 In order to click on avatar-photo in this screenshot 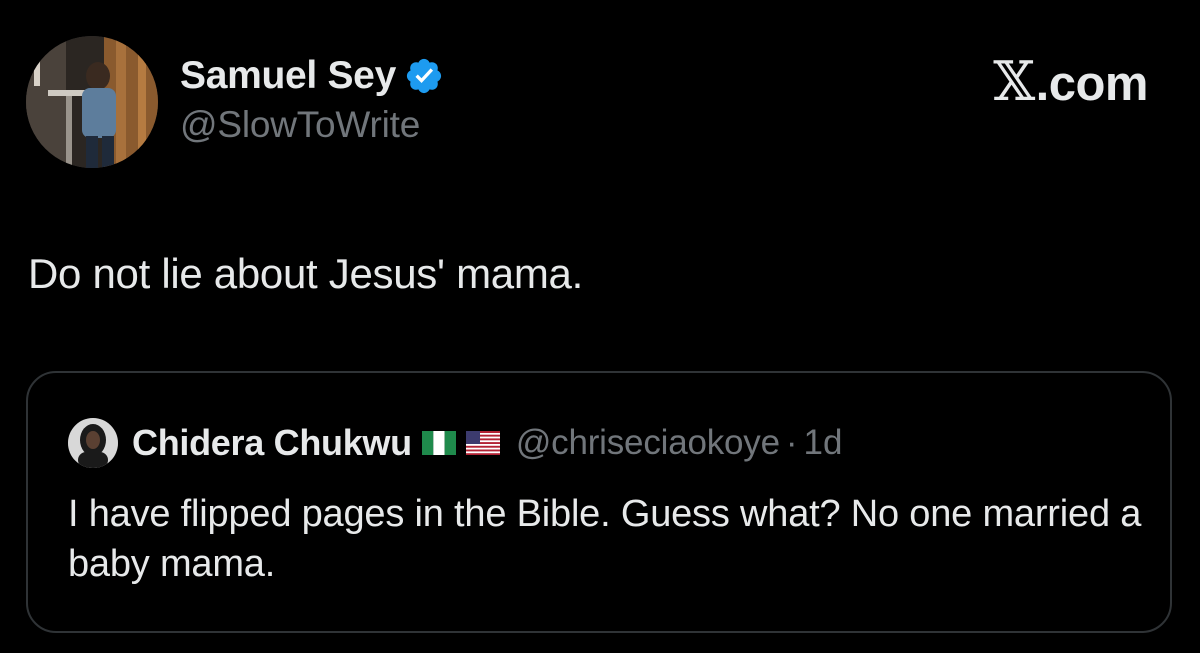, I will do `click(92, 102)`.